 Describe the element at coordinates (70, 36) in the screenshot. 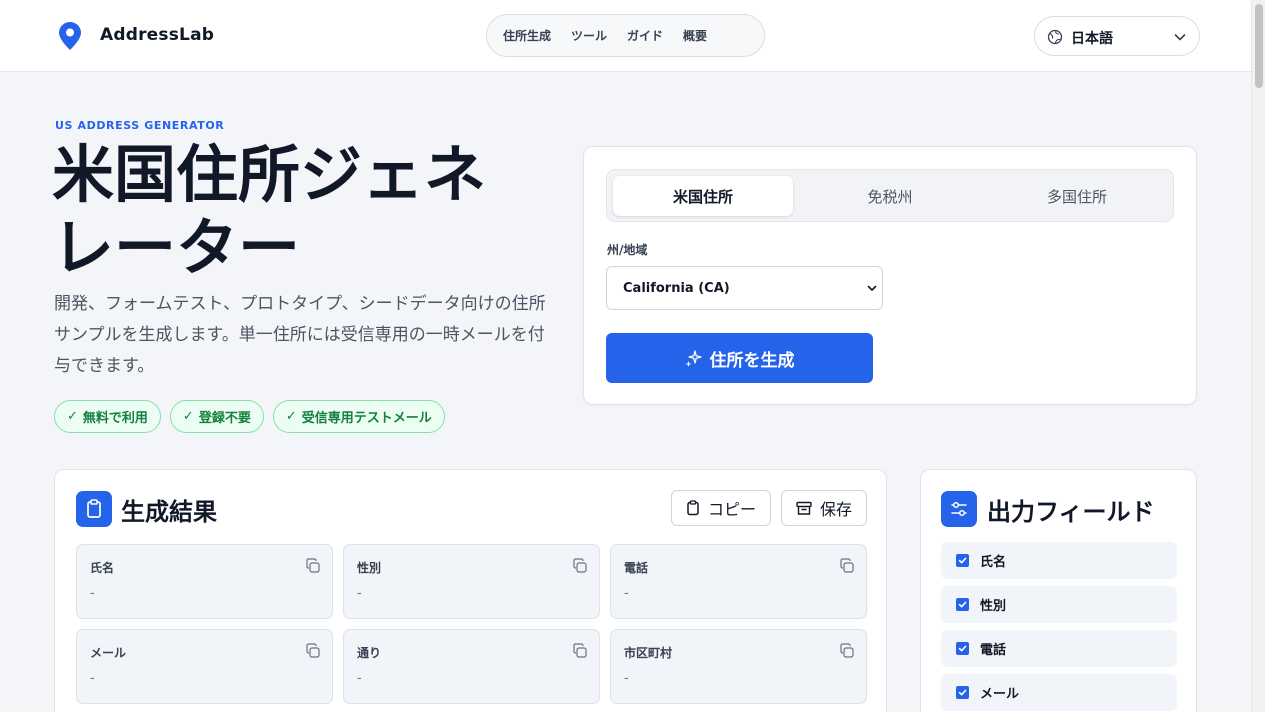

I see `map-pin-icon` at that location.